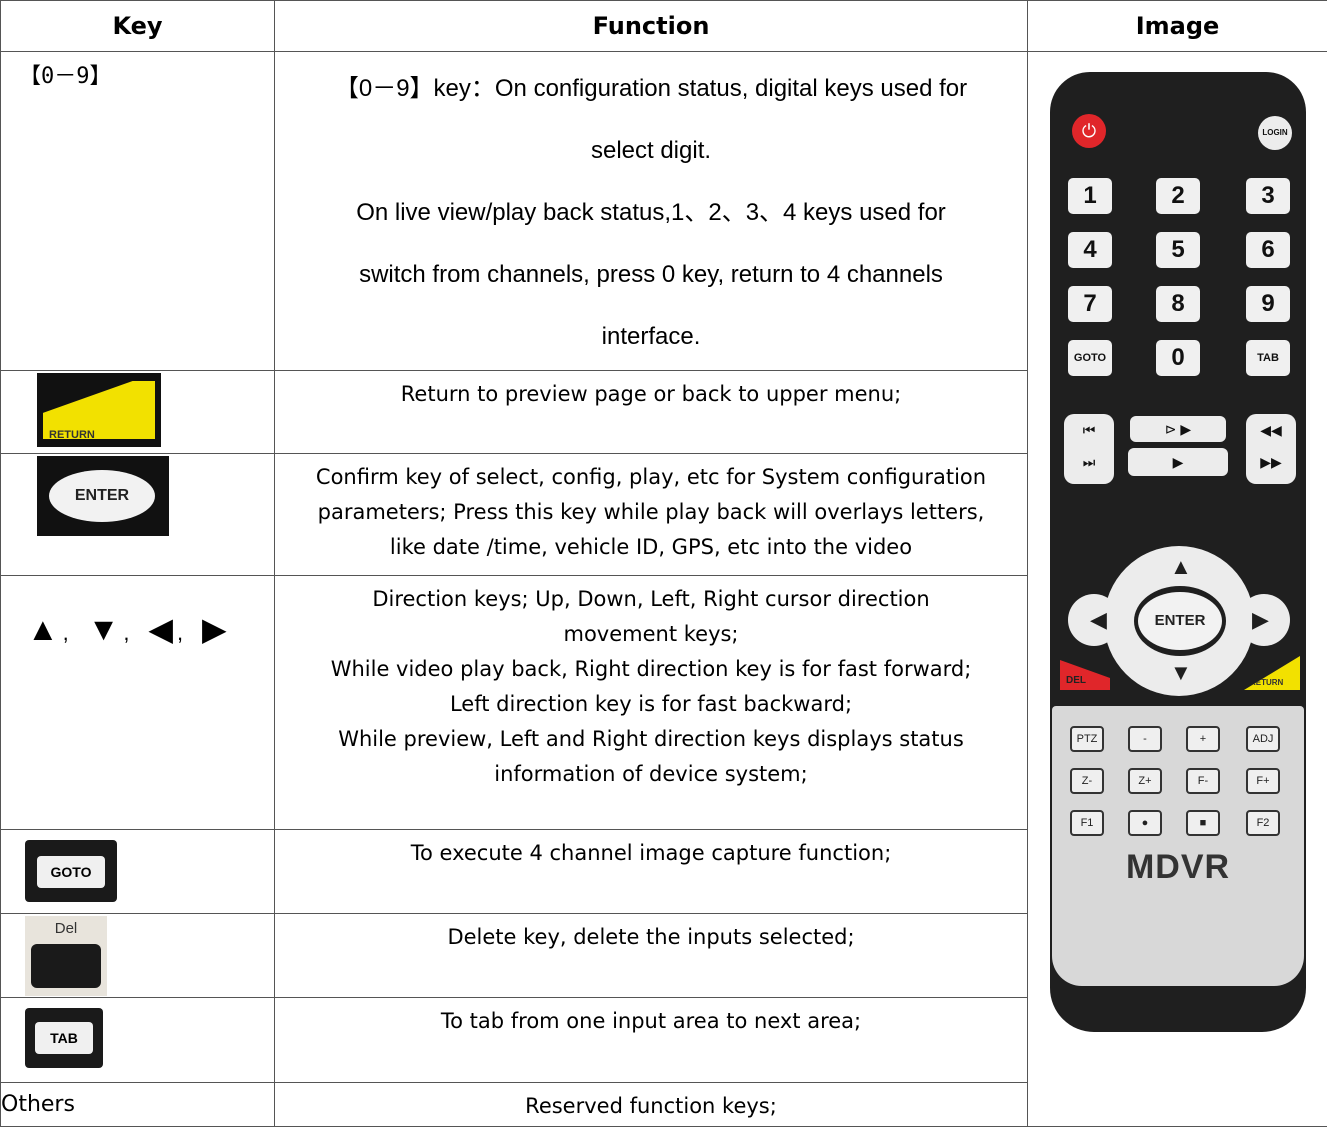 This screenshot has width=1327, height=1133. Describe the element at coordinates (1090, 250) in the screenshot. I see `remote-key-4: 4` at that location.